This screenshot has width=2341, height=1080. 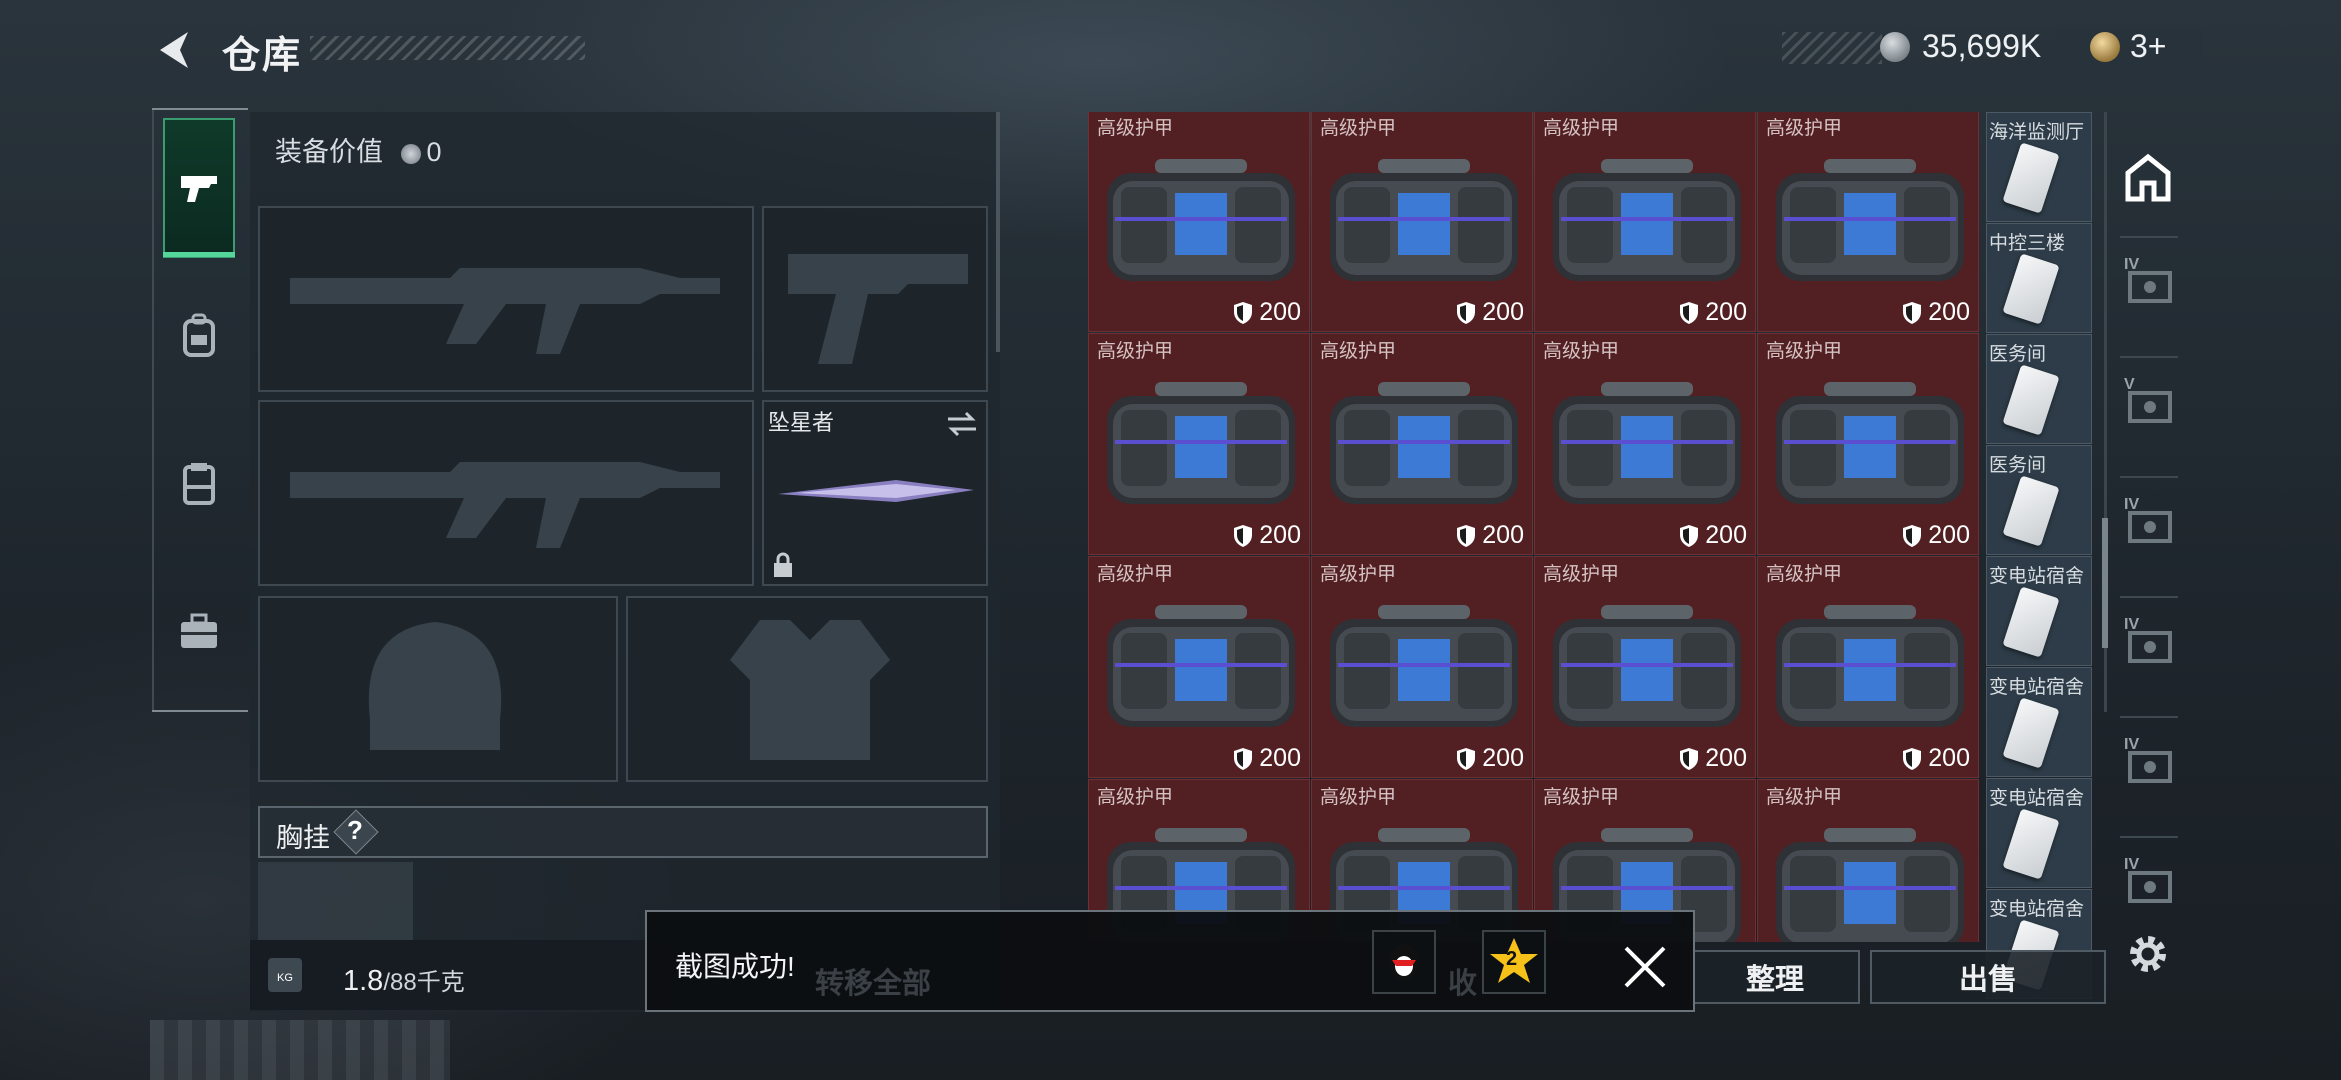 What do you see at coordinates (199, 254) in the screenshot?
I see `nav-selected-indicator` at bounding box center [199, 254].